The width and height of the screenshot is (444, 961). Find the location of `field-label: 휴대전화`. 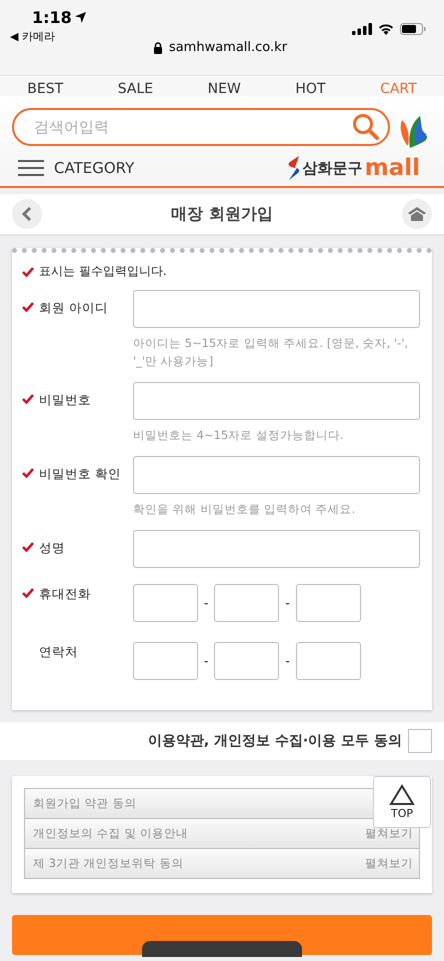

field-label: 휴대전화 is located at coordinates (65, 594).